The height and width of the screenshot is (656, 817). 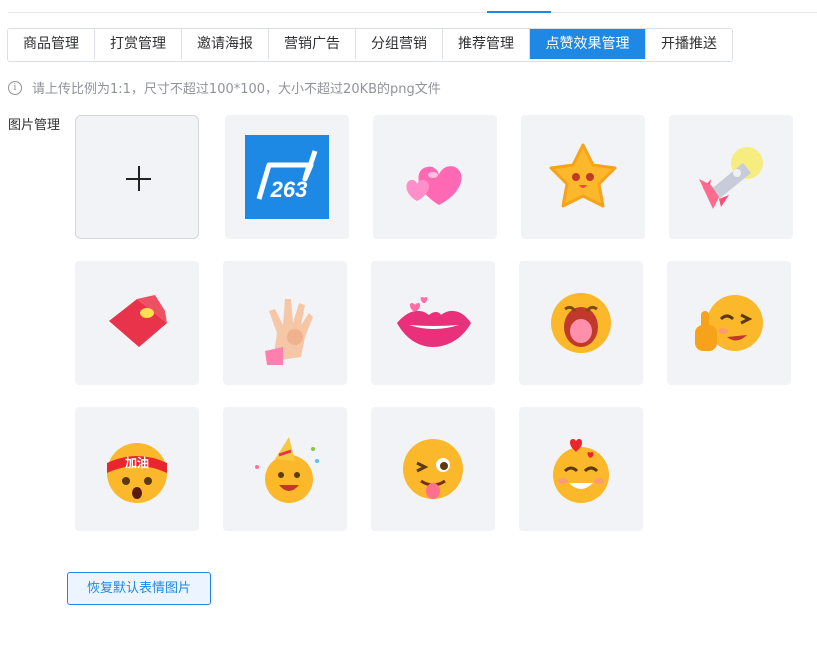 I want to click on image-tile-ok-hand, so click(x=285, y=323).